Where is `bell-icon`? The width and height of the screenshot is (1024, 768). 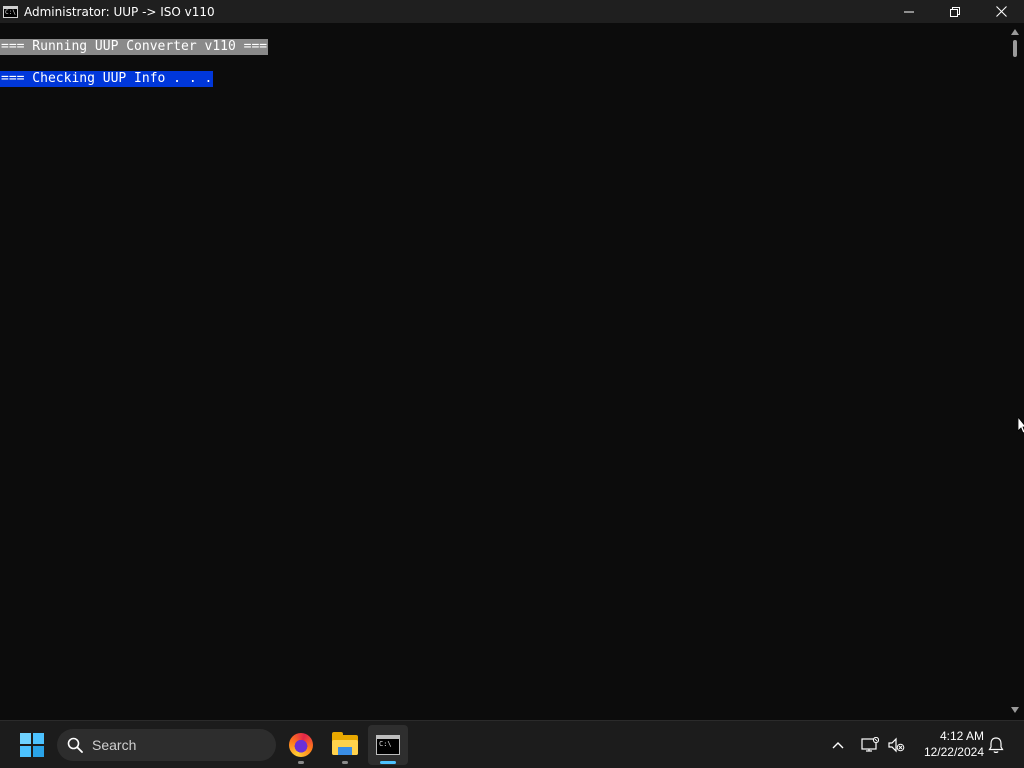 bell-icon is located at coordinates (996, 745).